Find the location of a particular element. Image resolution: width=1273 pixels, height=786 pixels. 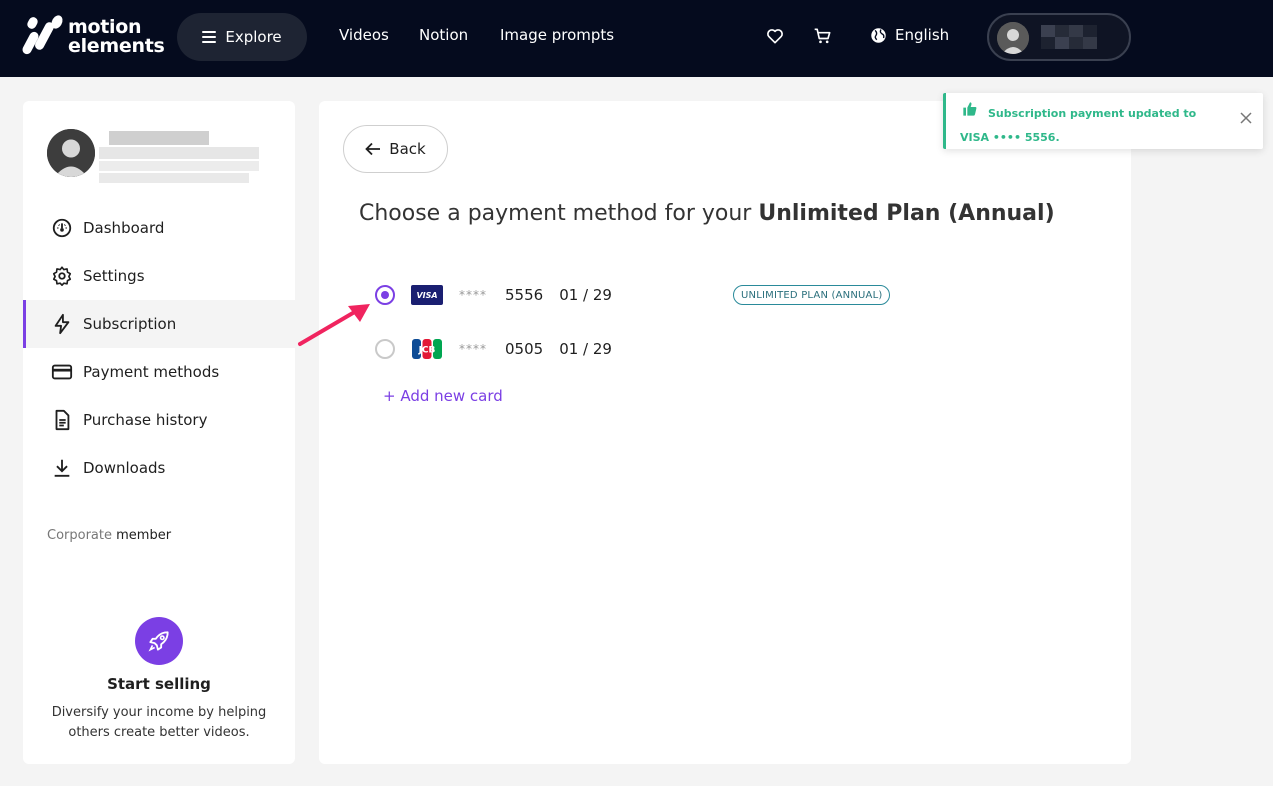

sidebar-item-purchase-history: Purchase history is located at coordinates (159, 420).